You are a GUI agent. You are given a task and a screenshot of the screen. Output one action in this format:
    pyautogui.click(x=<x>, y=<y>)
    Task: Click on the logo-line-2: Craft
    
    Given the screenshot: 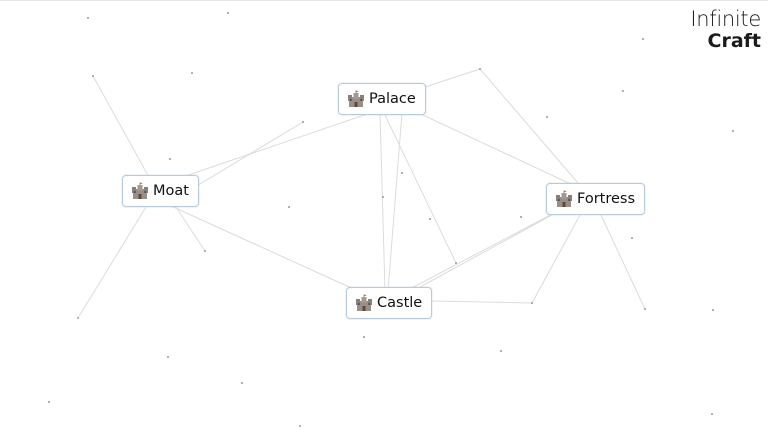 What is the action you would take?
    pyautogui.click(x=734, y=41)
    